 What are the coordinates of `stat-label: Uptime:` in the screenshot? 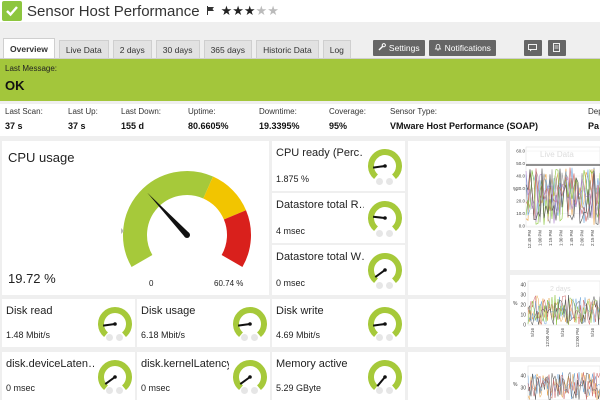 It's located at (202, 111).